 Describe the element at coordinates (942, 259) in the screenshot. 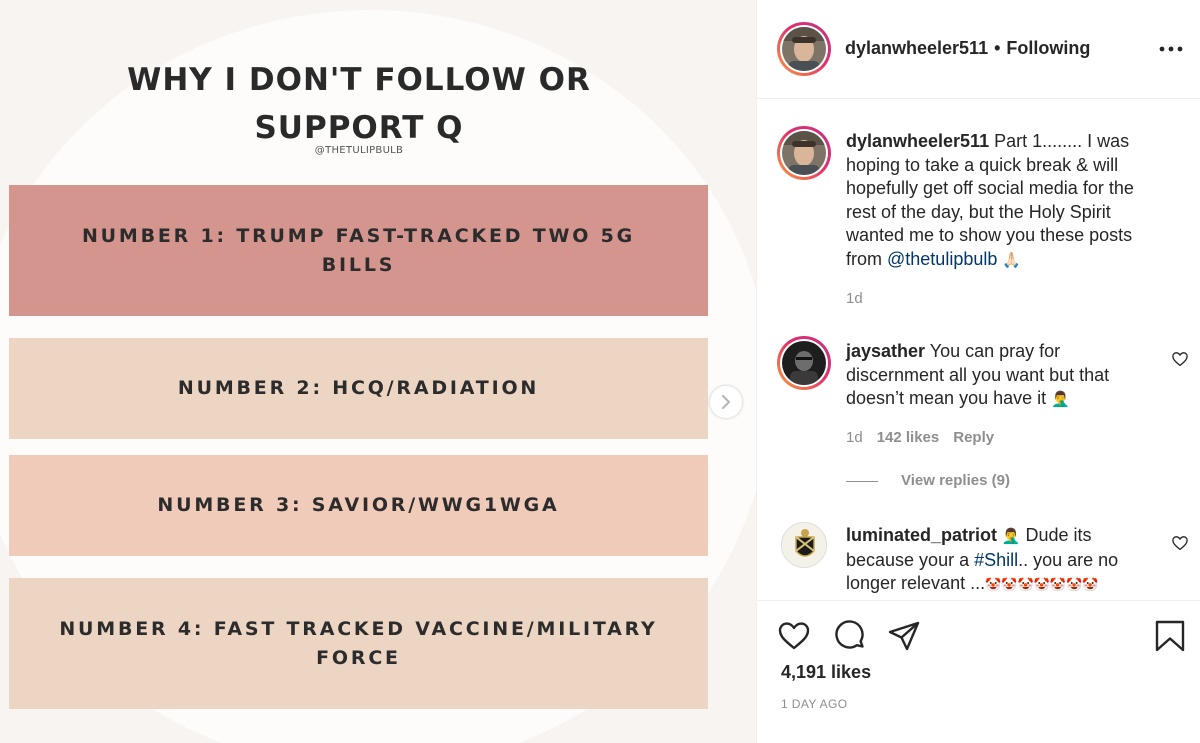

I see `caption-mention-link: @thetulipbulb` at that location.